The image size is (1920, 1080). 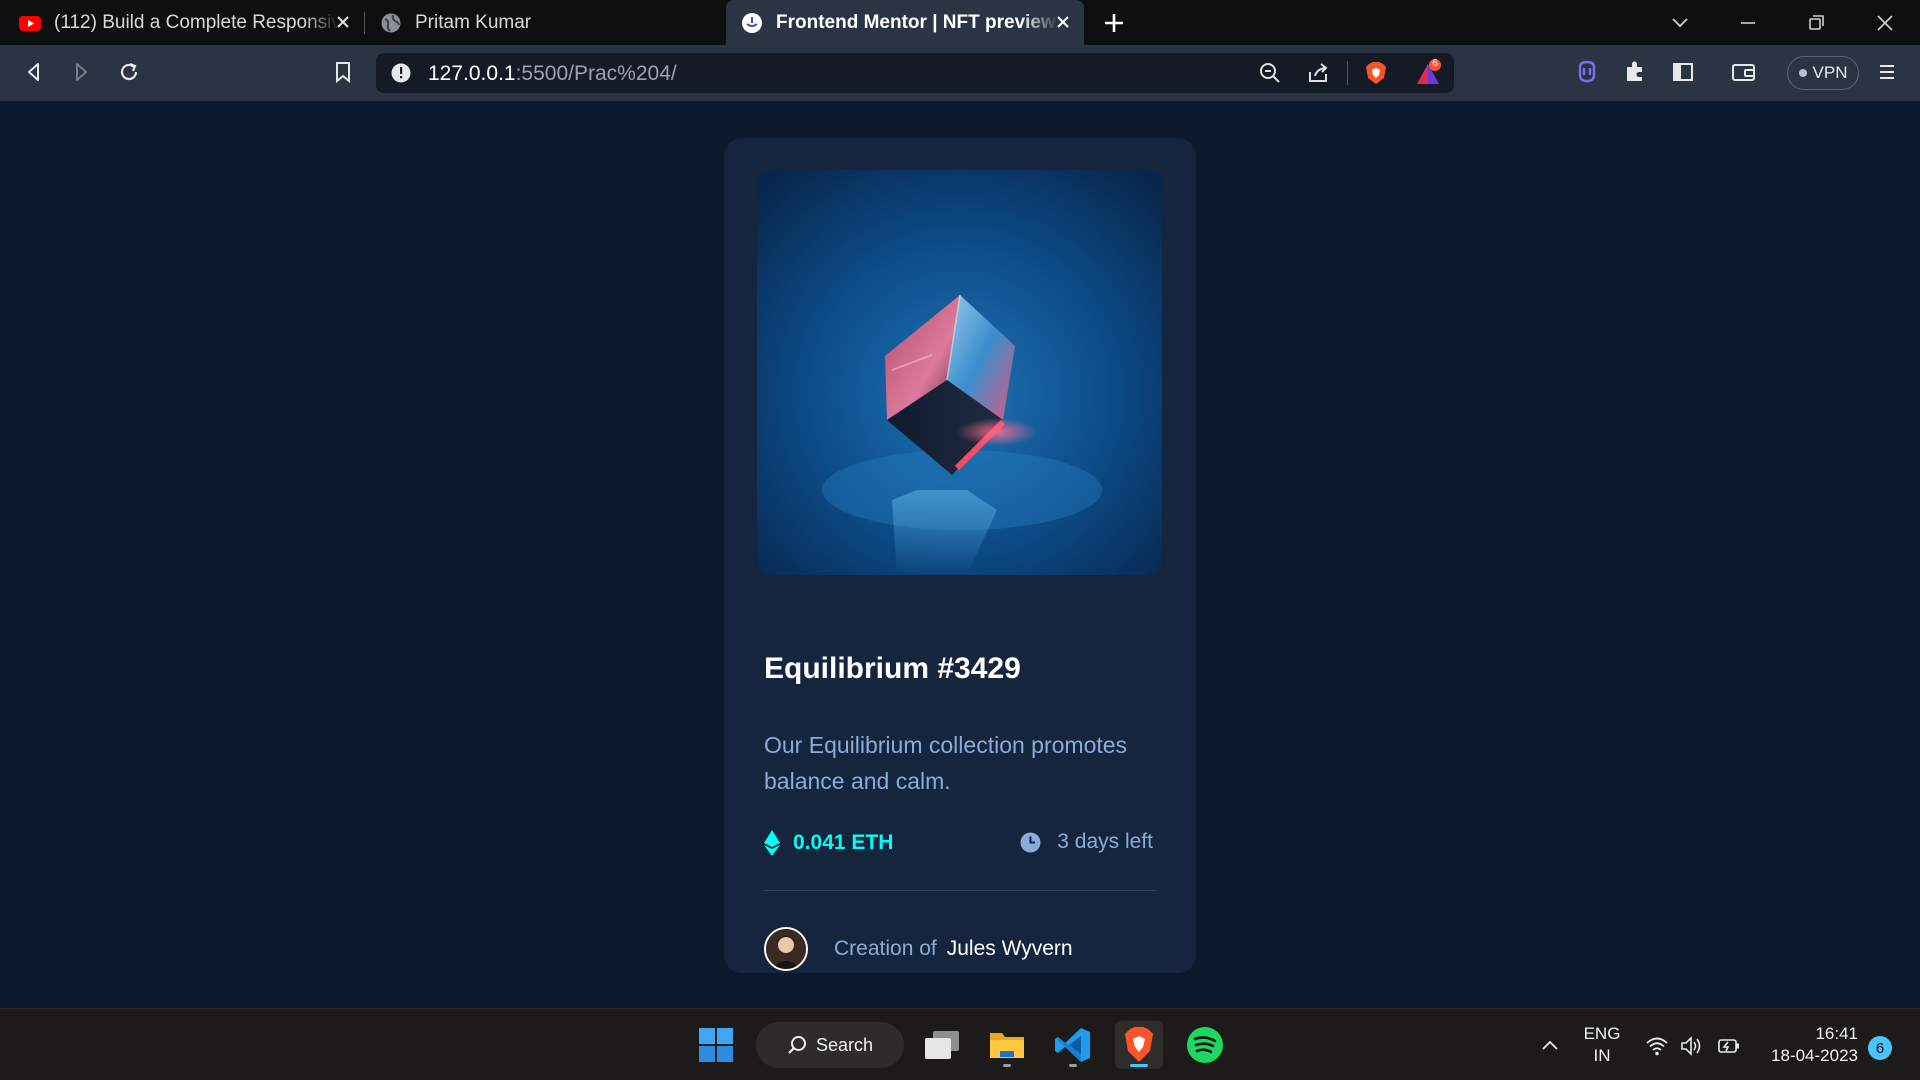 I want to click on close-window-icon, so click(x=1885, y=23).